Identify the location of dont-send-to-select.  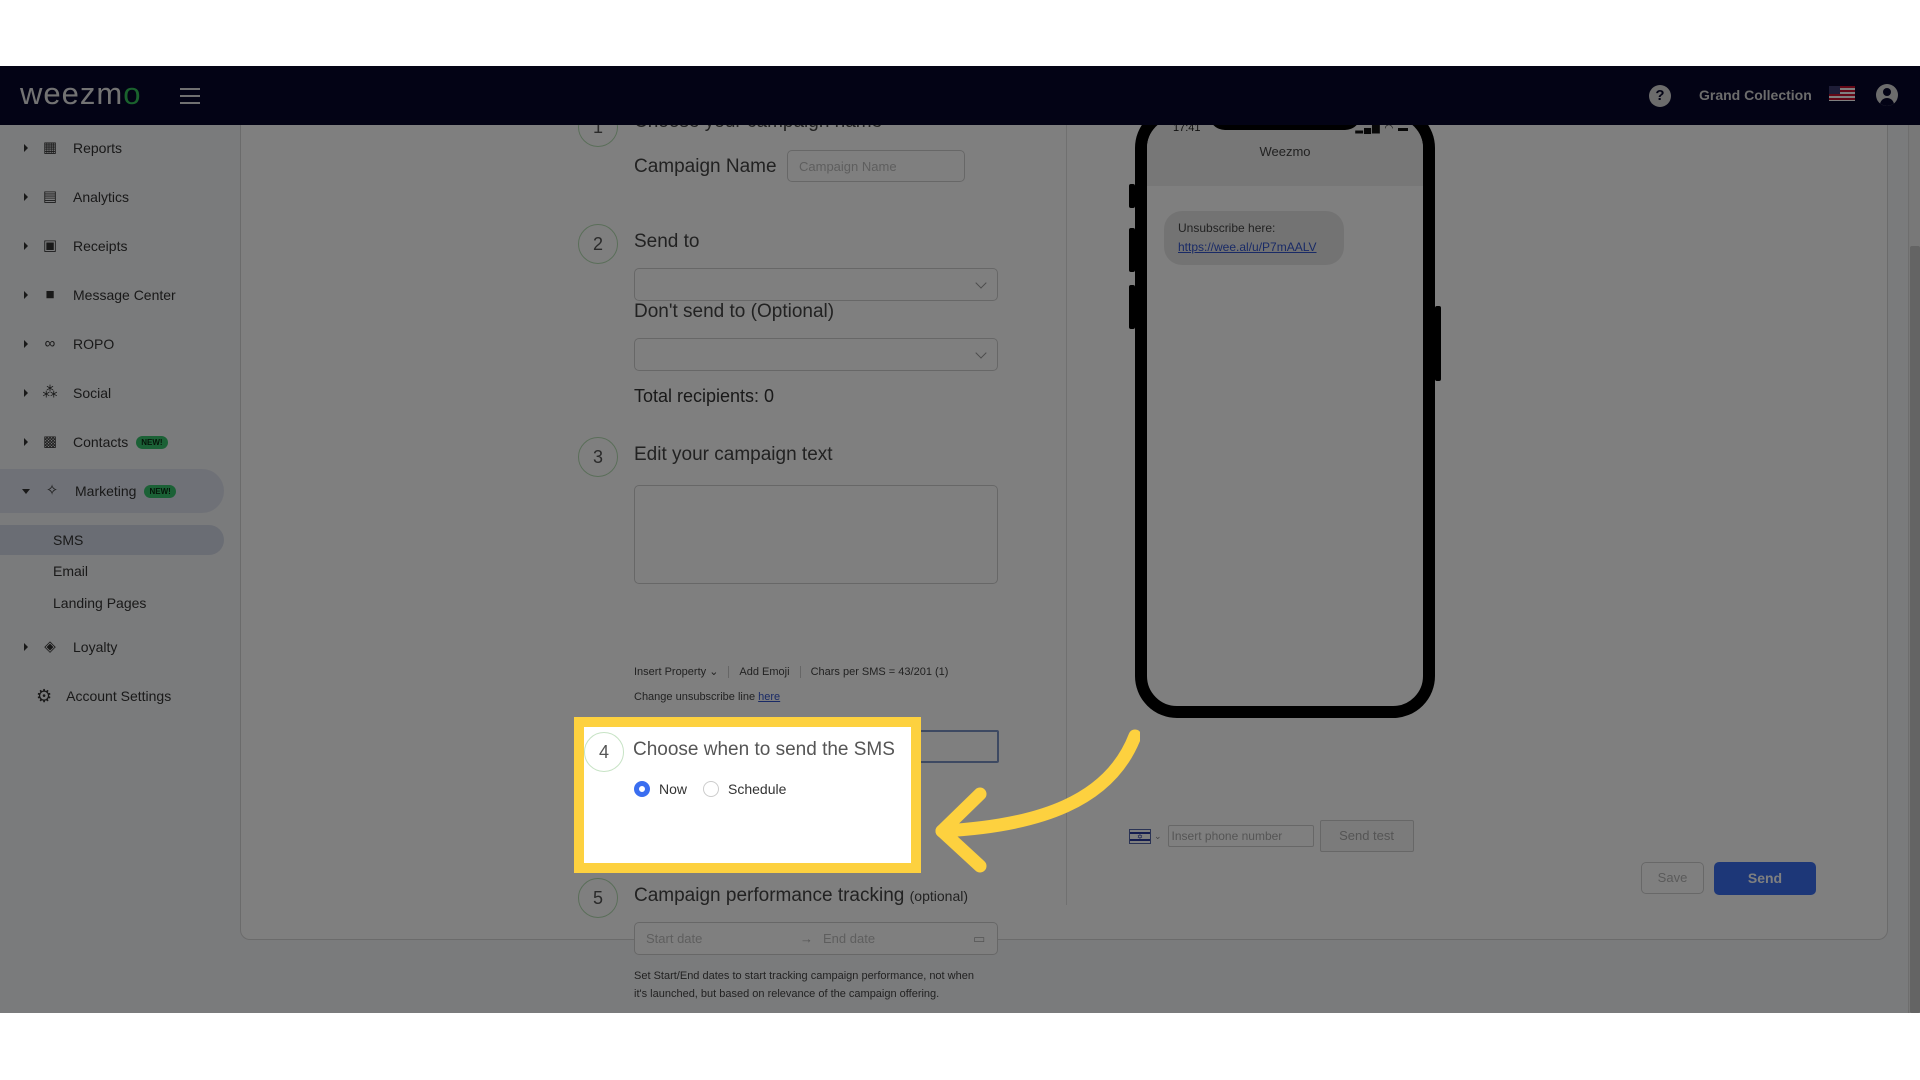
(816, 354).